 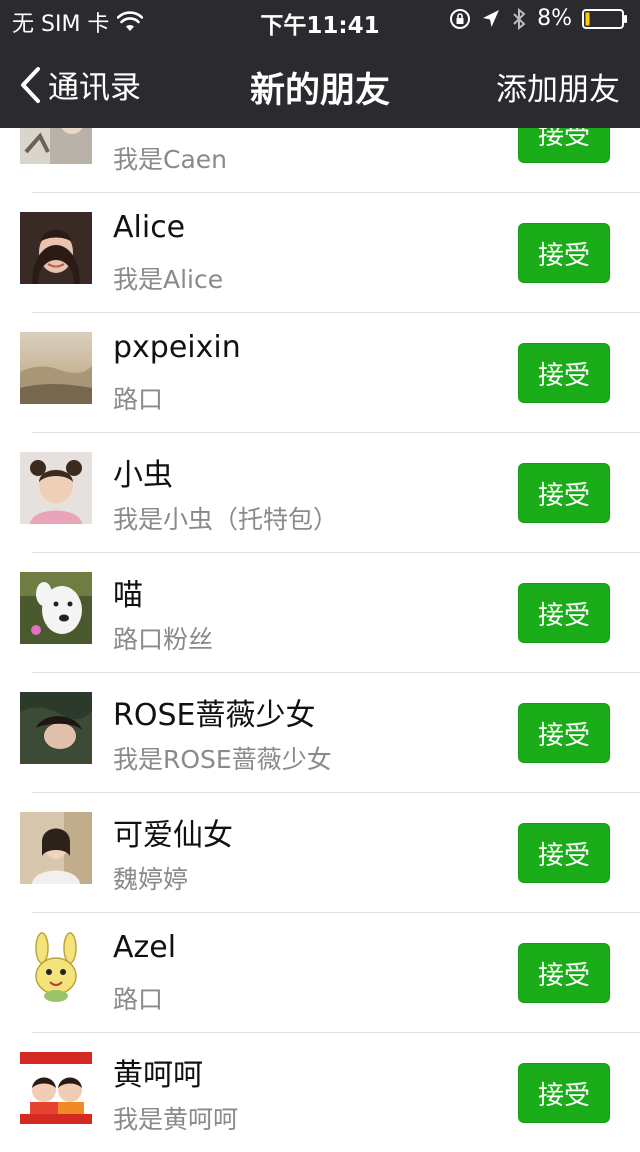 What do you see at coordinates (214, 715) in the screenshot?
I see `contact-name: ROSE蔷薇少女` at bounding box center [214, 715].